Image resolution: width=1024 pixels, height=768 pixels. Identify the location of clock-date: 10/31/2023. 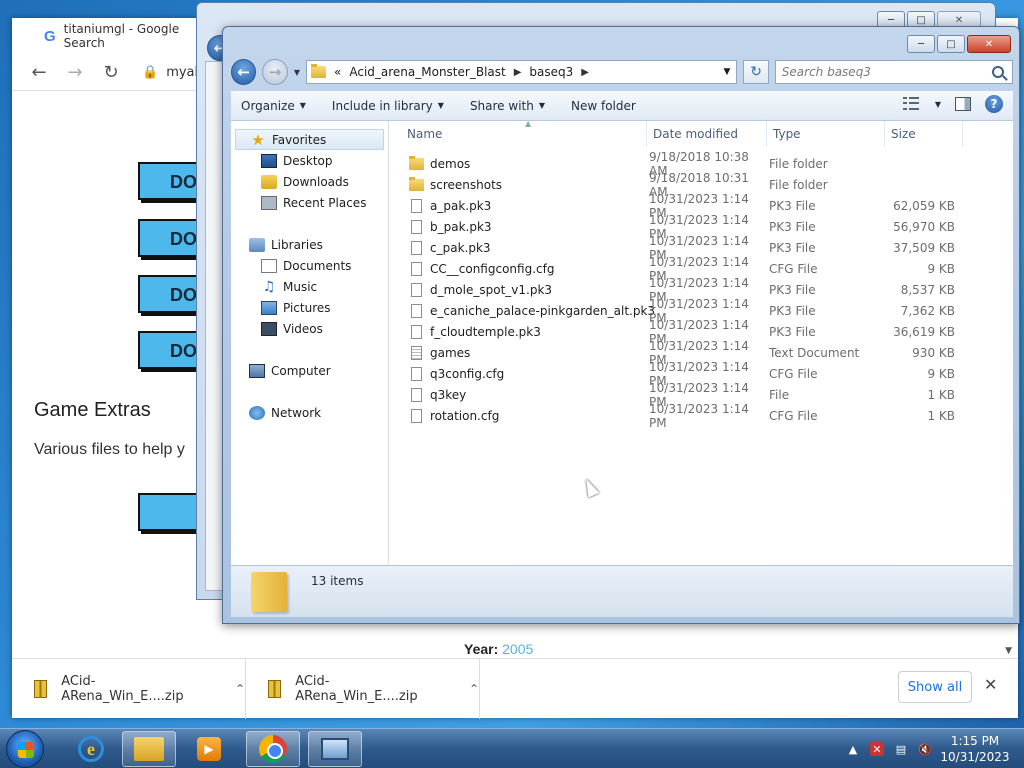
(975, 757).